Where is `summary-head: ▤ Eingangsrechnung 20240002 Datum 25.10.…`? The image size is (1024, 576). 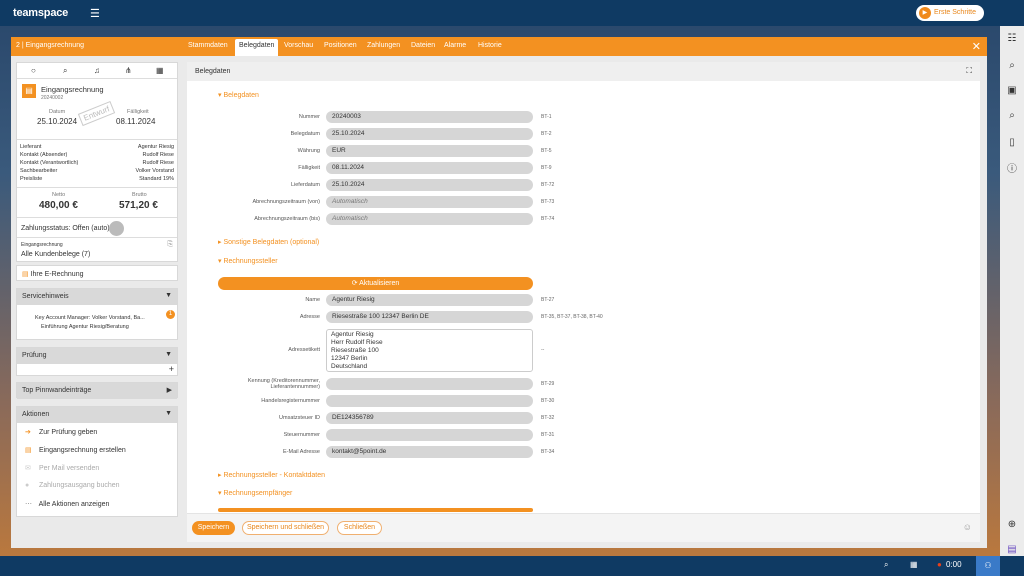 summary-head: ▤ Eingangsrechnung 20240002 Datum 25.10.… is located at coordinates (97, 109).